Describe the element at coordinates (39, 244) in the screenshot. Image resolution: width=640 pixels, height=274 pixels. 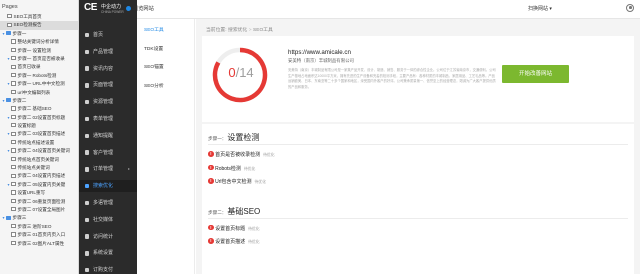
I see `tree-page: 步骤三 02图片ALT属性` at that location.